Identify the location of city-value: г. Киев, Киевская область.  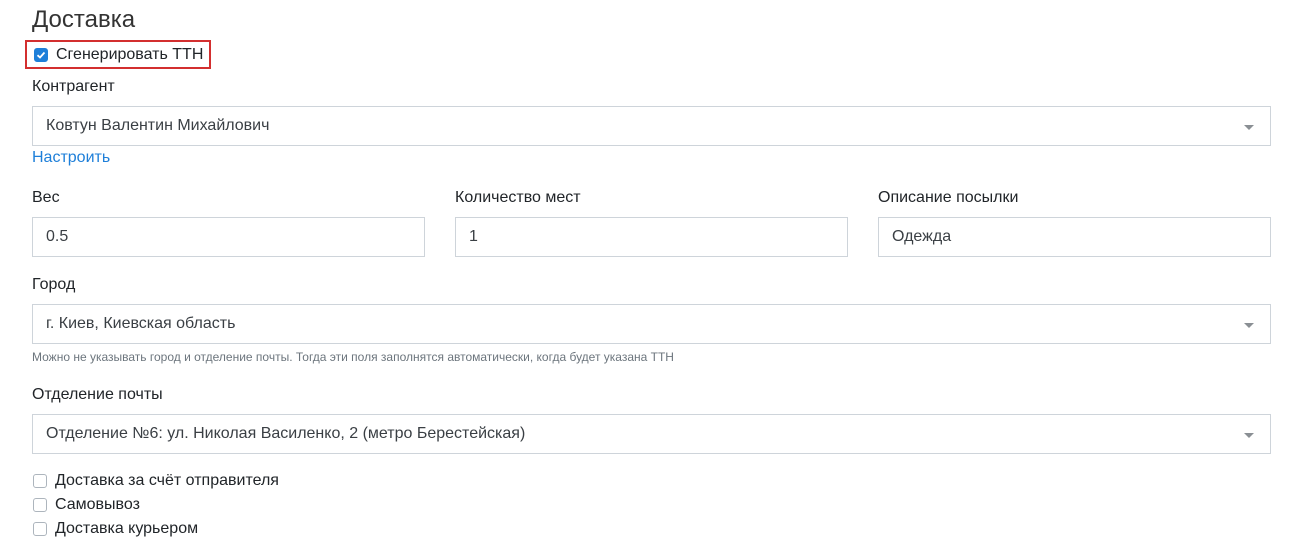
(141, 323).